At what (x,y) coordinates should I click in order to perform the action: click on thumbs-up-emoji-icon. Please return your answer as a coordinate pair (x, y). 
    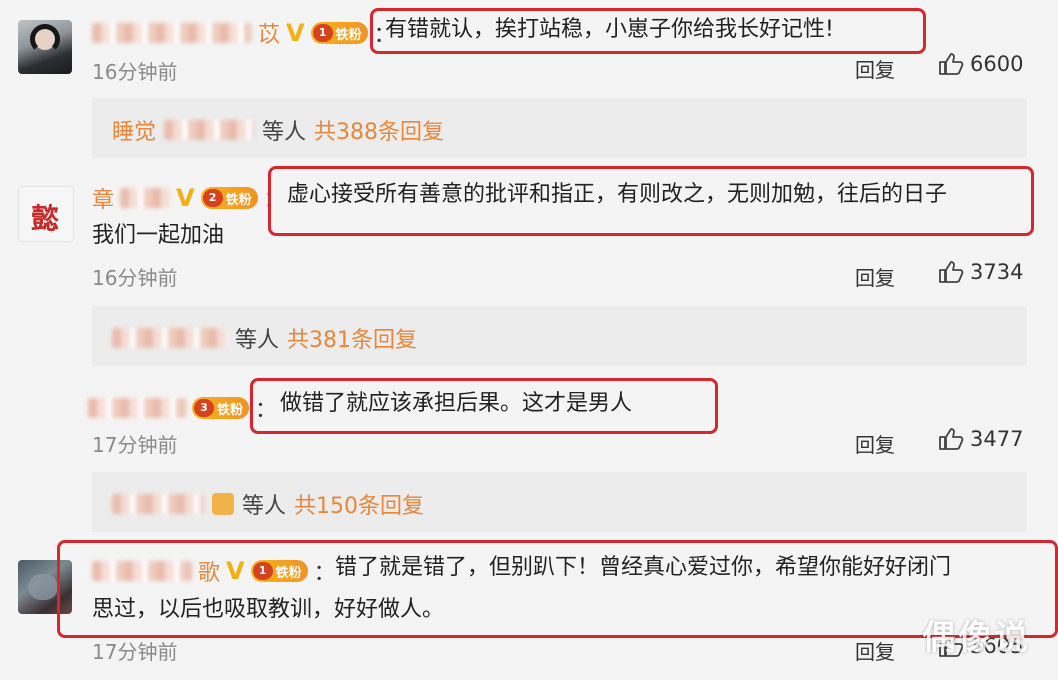
    Looking at the image, I should click on (223, 504).